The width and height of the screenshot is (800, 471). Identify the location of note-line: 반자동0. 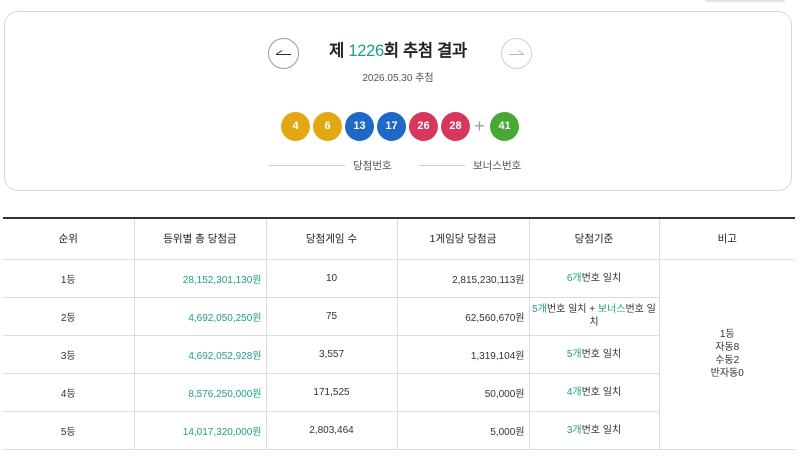
(727, 373).